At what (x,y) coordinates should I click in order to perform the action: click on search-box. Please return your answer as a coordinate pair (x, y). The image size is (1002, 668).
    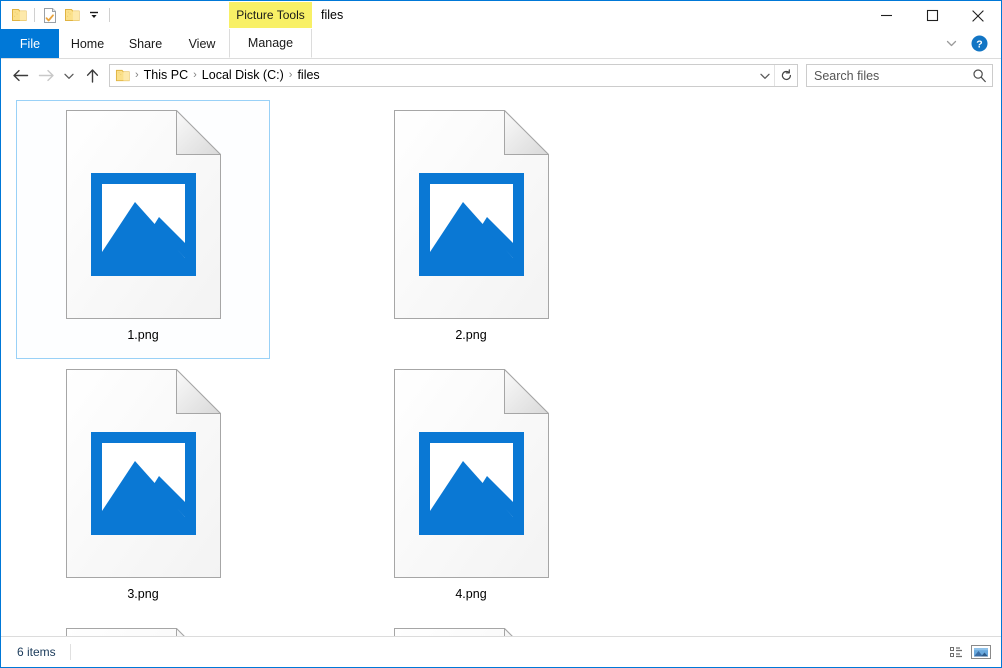
    Looking at the image, I should click on (899, 75).